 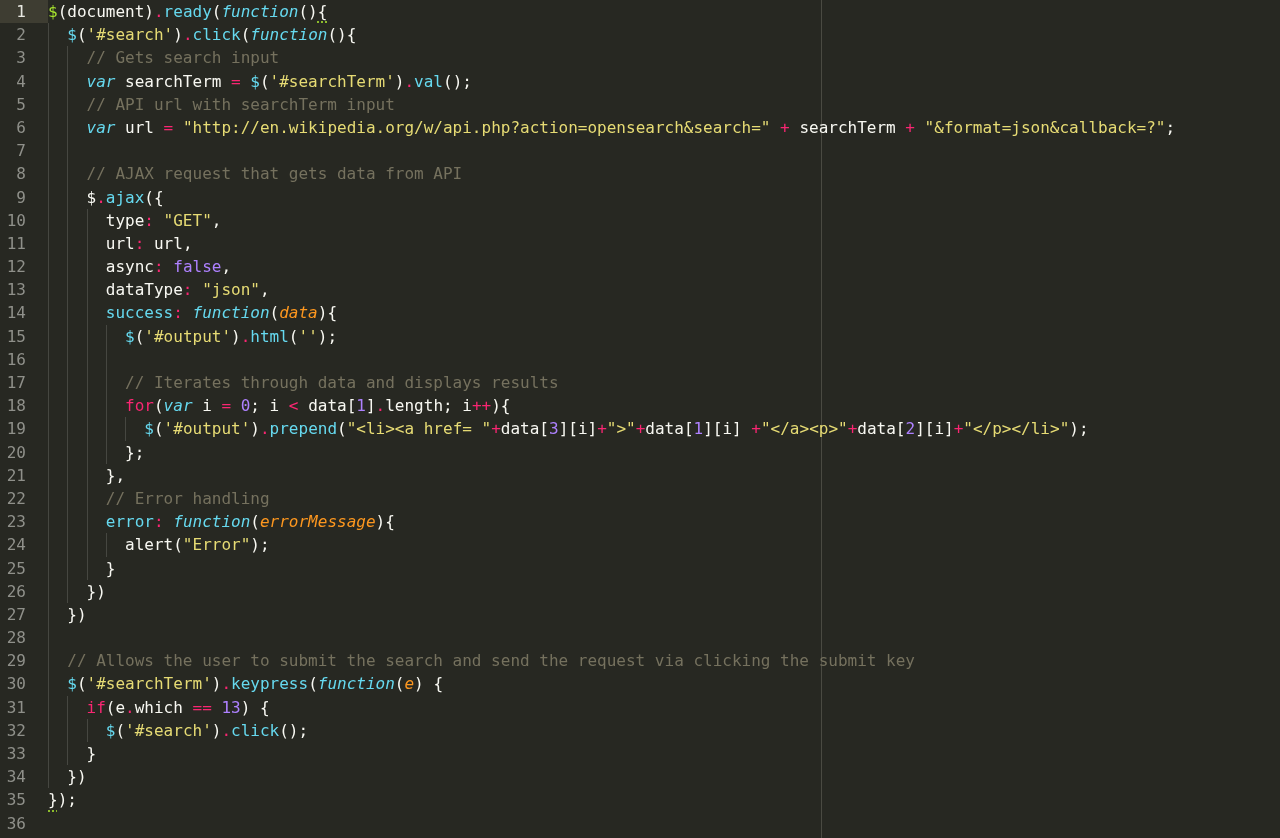 What do you see at coordinates (16, 429) in the screenshot?
I see `line-number: 19` at bounding box center [16, 429].